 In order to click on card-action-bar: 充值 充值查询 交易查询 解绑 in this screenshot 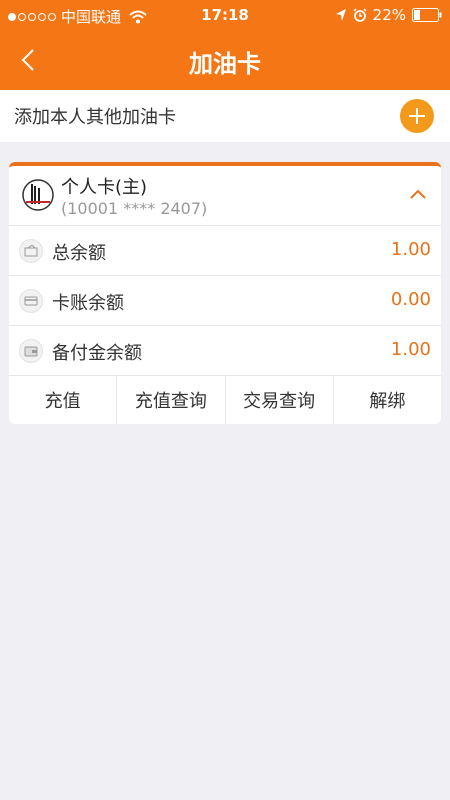, I will do `click(225, 400)`.